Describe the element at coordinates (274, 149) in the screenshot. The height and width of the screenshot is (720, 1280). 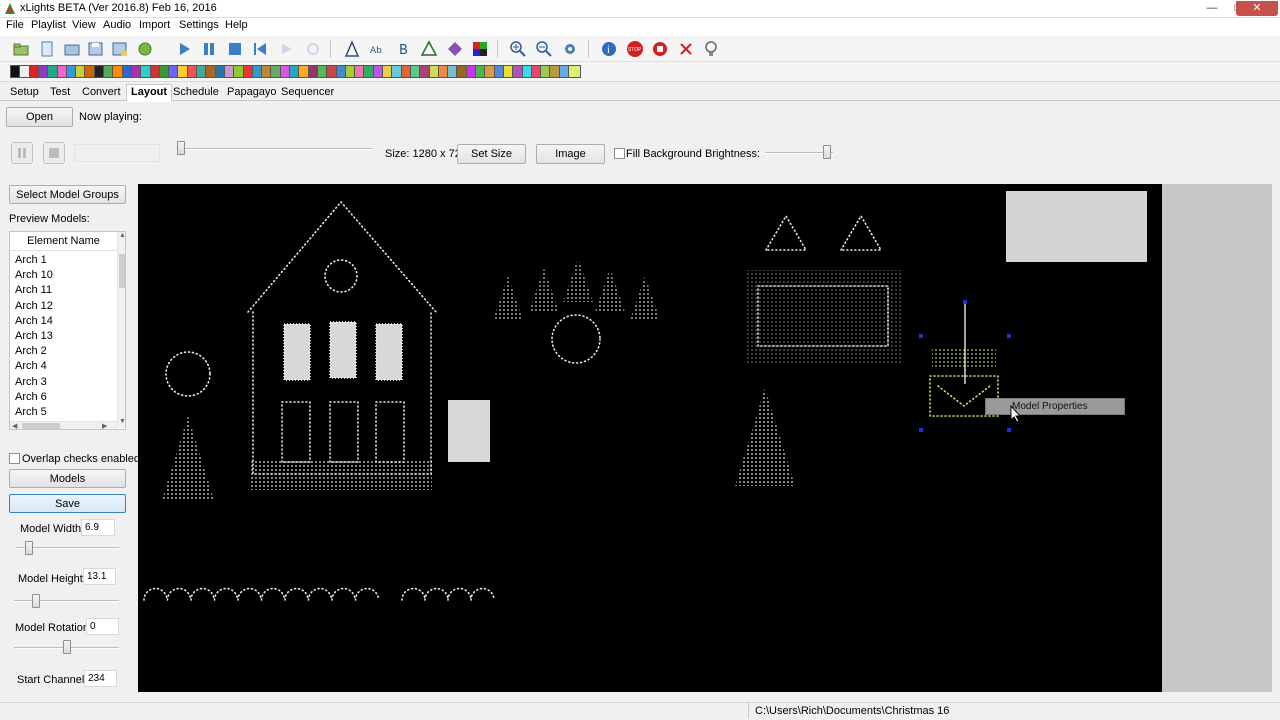
I see `playback-slider-track` at that location.